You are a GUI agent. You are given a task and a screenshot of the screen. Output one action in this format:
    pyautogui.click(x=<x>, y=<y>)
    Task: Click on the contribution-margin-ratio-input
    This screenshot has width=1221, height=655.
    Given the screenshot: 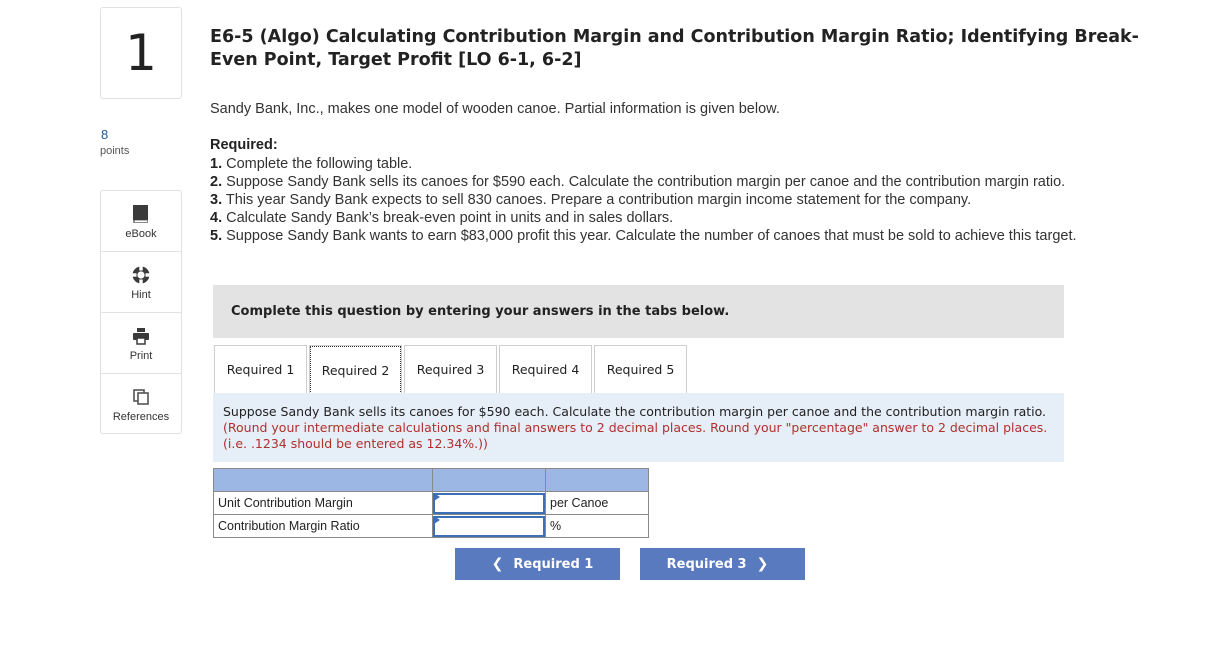 What is the action you would take?
    pyautogui.click(x=489, y=526)
    